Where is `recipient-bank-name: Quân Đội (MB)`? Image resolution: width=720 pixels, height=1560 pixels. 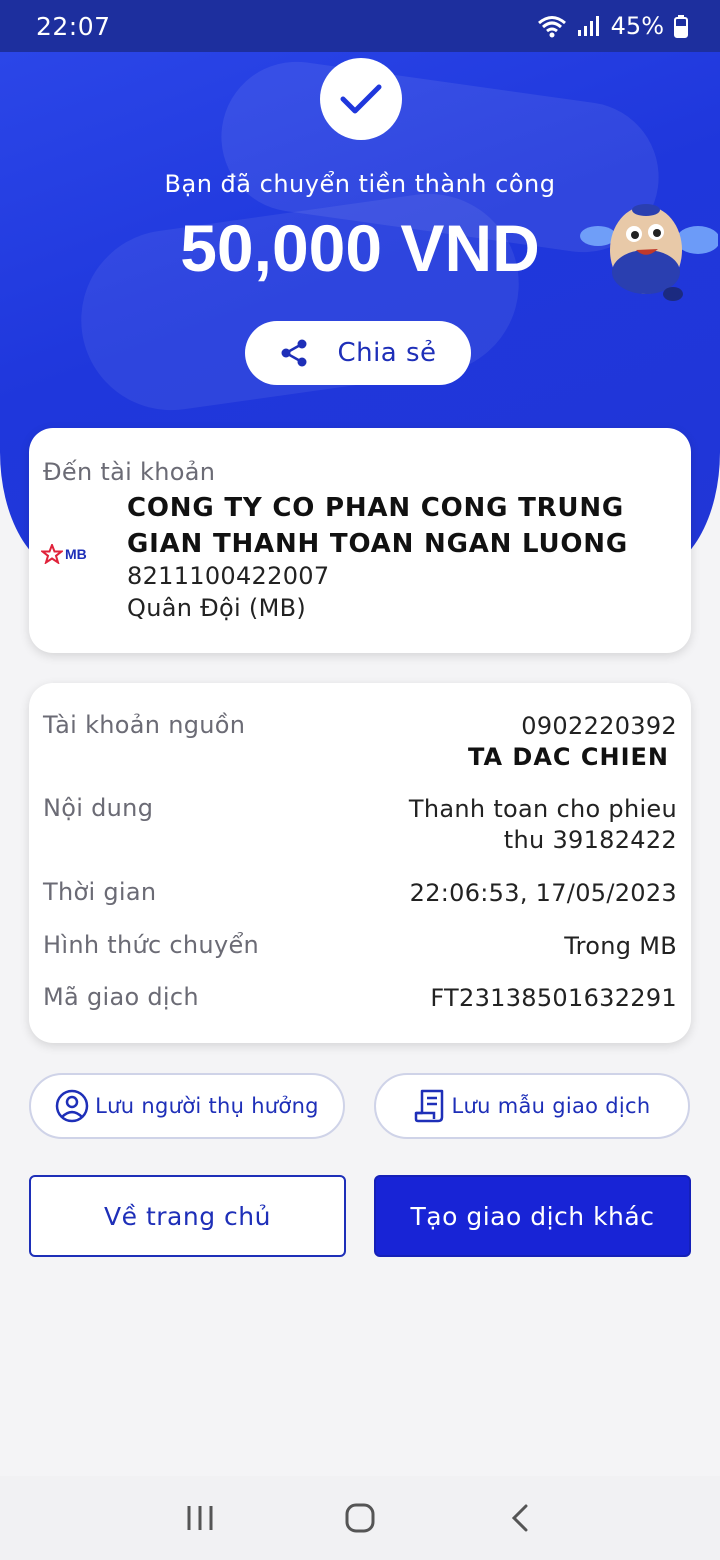 recipient-bank-name: Quân Đội (MB) is located at coordinates (217, 608).